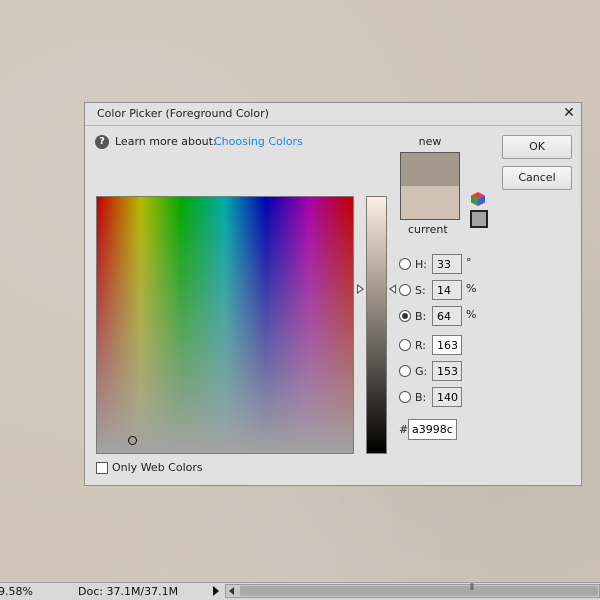 Image resolution: width=600 pixels, height=600 pixels. I want to click on dialog-title: Color Picker (Foreground Color), so click(183, 113).